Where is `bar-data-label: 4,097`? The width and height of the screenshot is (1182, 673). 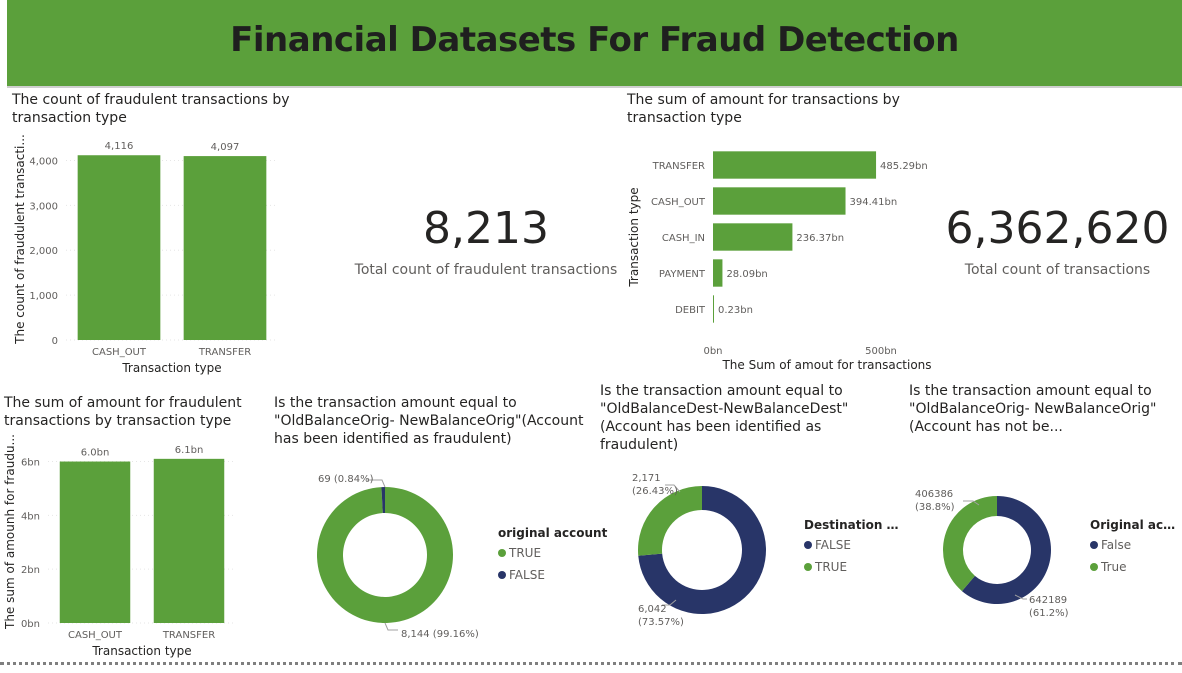
bar-data-label: 4,097 is located at coordinates (225, 147).